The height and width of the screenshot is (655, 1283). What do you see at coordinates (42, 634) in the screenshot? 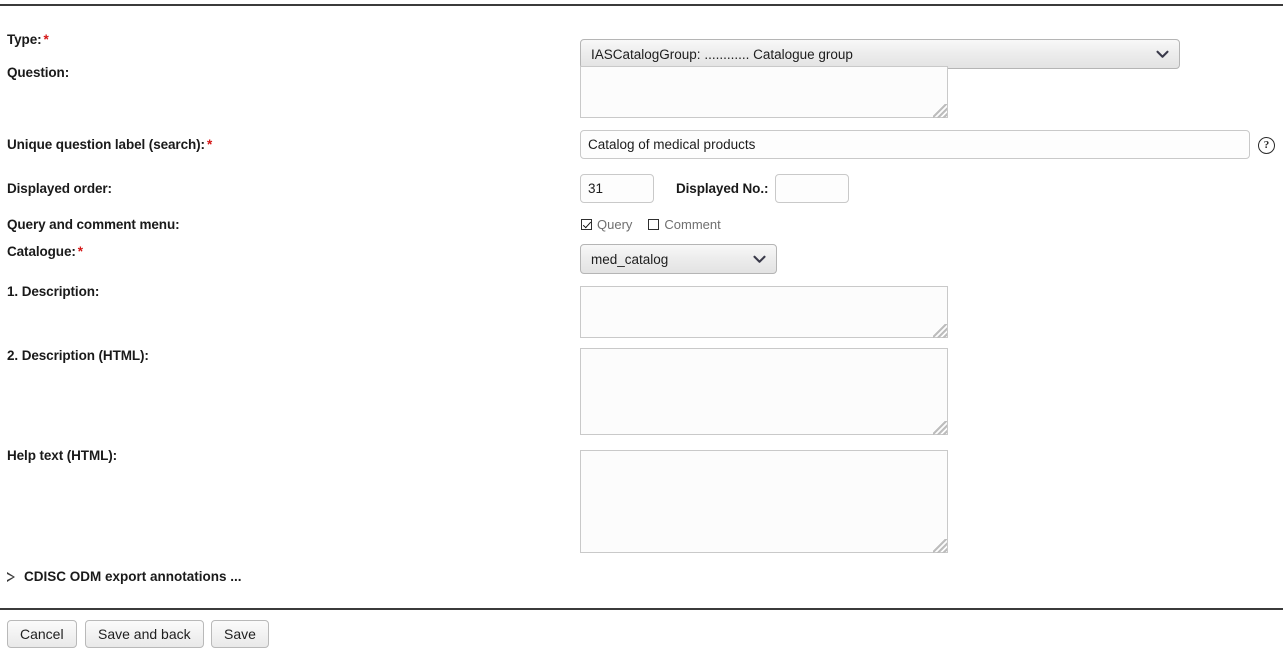
I see `cancel-button: Cancel` at bounding box center [42, 634].